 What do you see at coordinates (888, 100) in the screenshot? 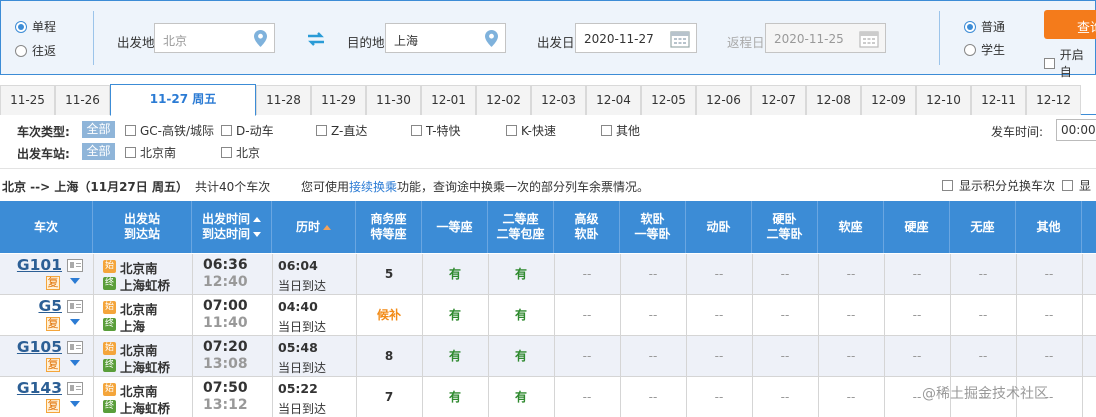
I see `date-tab: 12-09` at bounding box center [888, 100].